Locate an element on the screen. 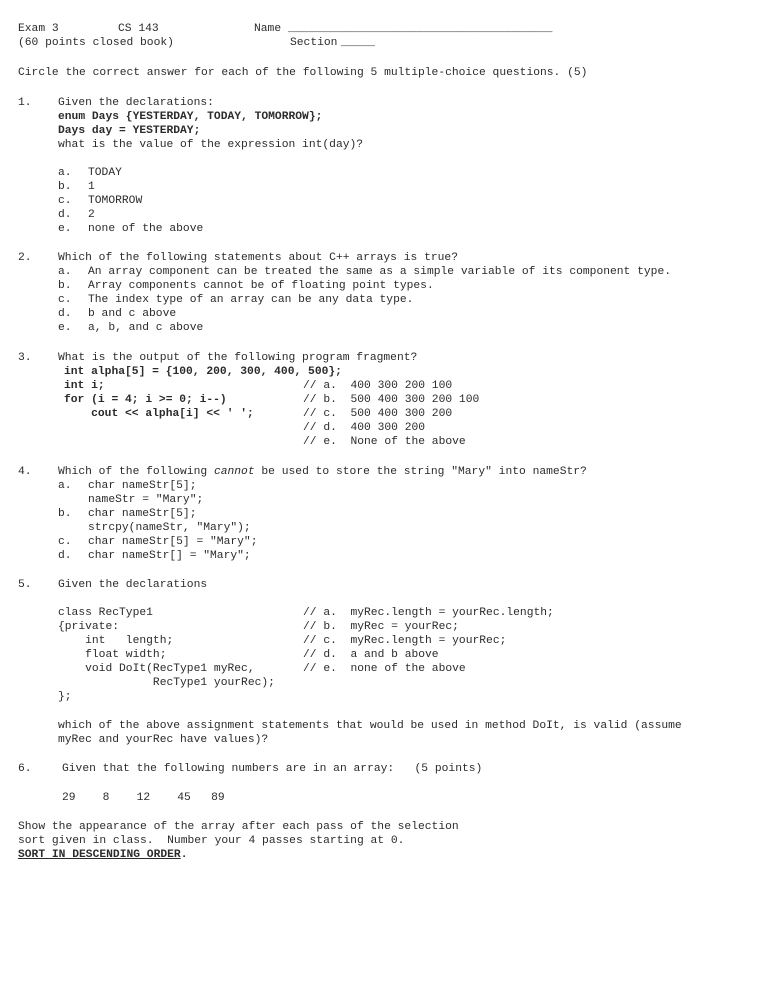 The width and height of the screenshot is (768, 994). question-6-array-values: 29 8 12 45 89 is located at coordinates (143, 798).